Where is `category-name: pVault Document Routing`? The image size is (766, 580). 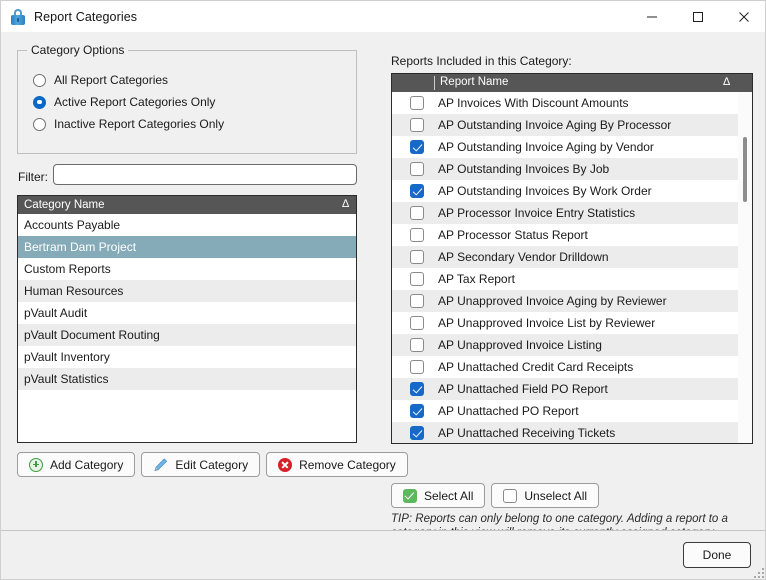
category-name: pVault Document Routing is located at coordinates (92, 335).